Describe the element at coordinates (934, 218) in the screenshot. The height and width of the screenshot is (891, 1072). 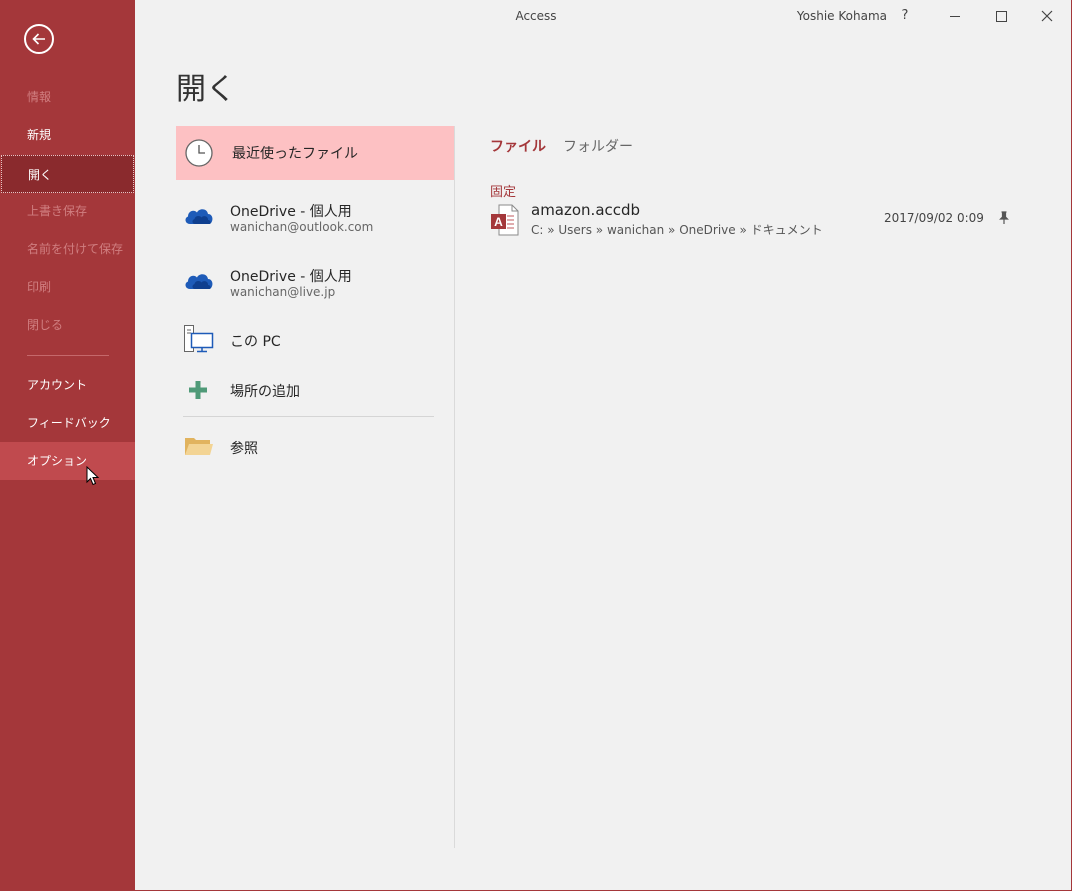
I see `file-date: 2017/09/02 0:09` at that location.